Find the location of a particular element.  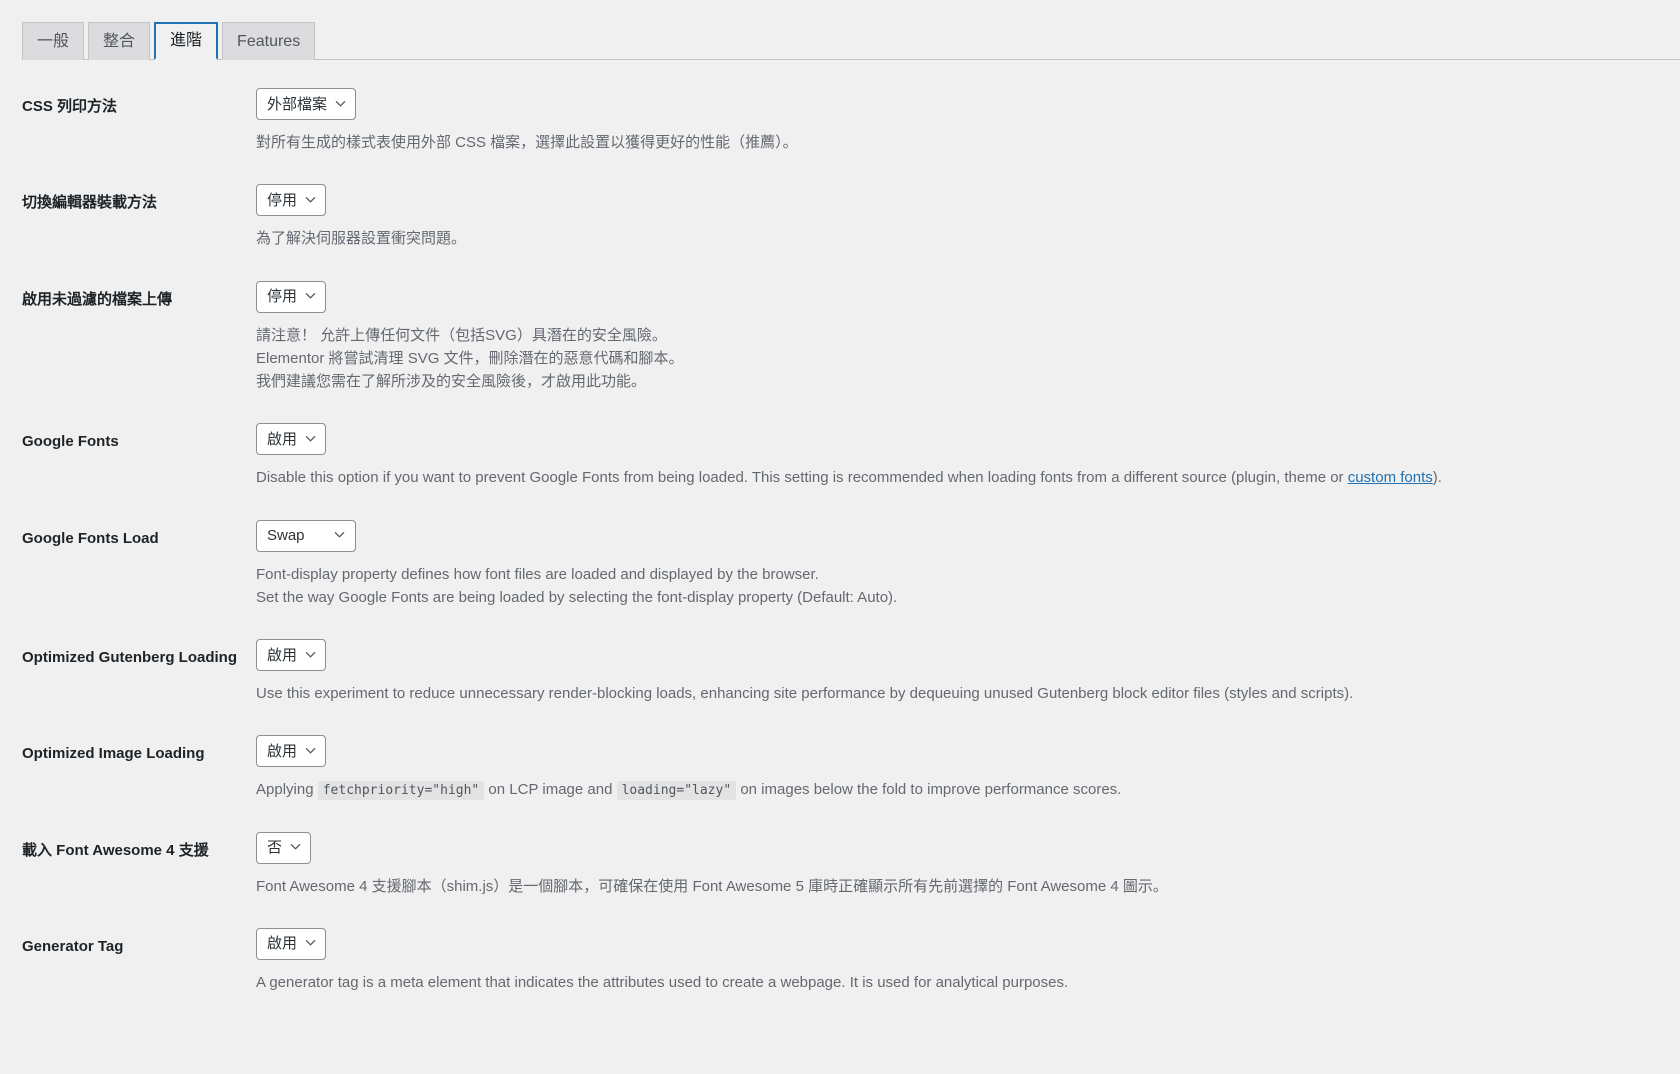

description-line: 我們建議您需在了解所涉及的安全風險後，才啟用此功能。 is located at coordinates (451, 381).